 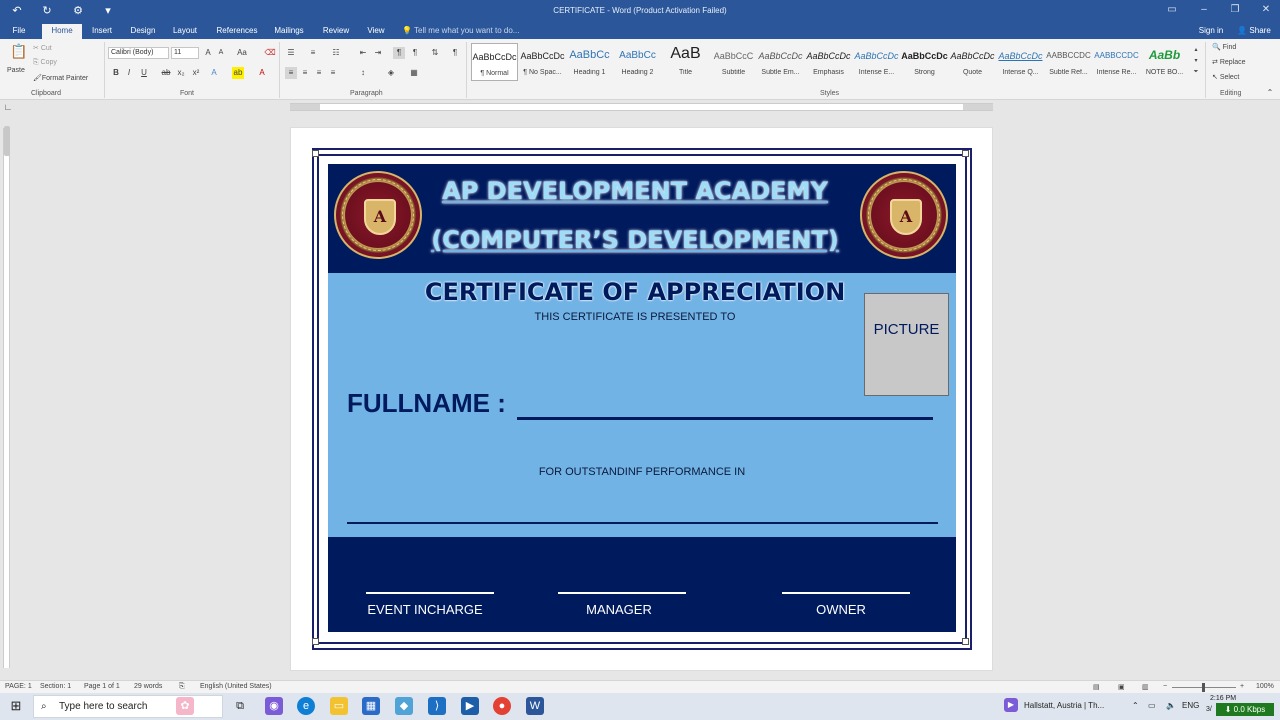 What do you see at coordinates (166, 73) in the screenshot?
I see `strikethrough-icon: ab` at bounding box center [166, 73].